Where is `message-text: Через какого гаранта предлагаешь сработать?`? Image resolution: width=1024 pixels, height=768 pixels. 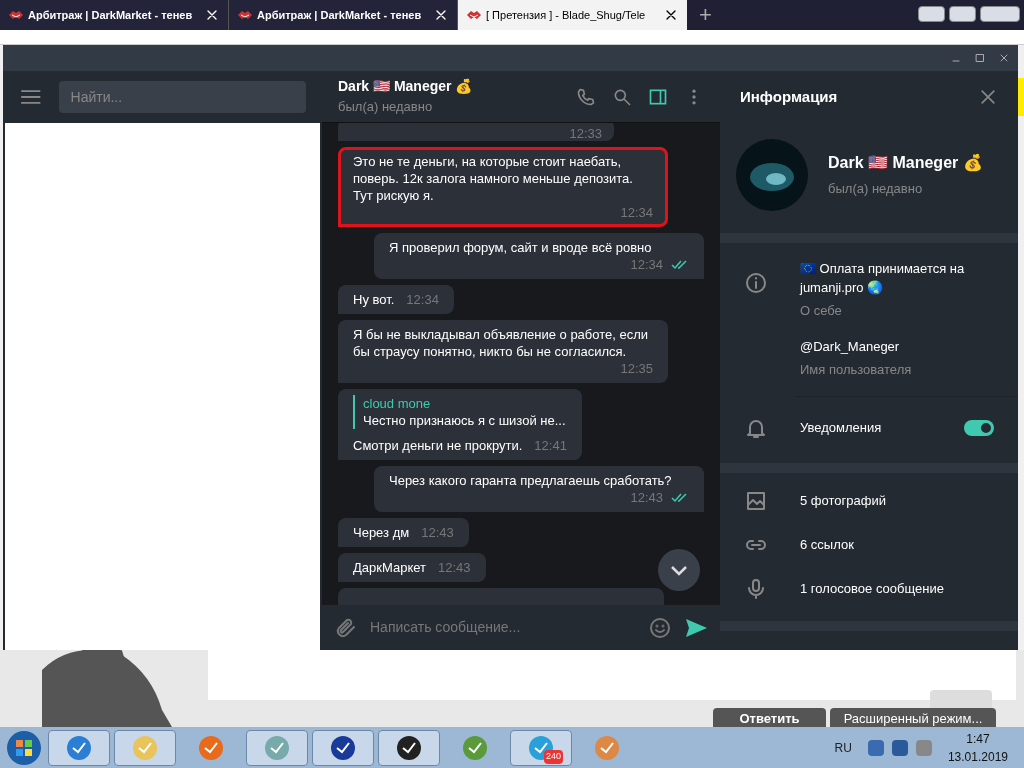 message-text: Через какого гаранта предлагаешь сработать? is located at coordinates (531, 480).